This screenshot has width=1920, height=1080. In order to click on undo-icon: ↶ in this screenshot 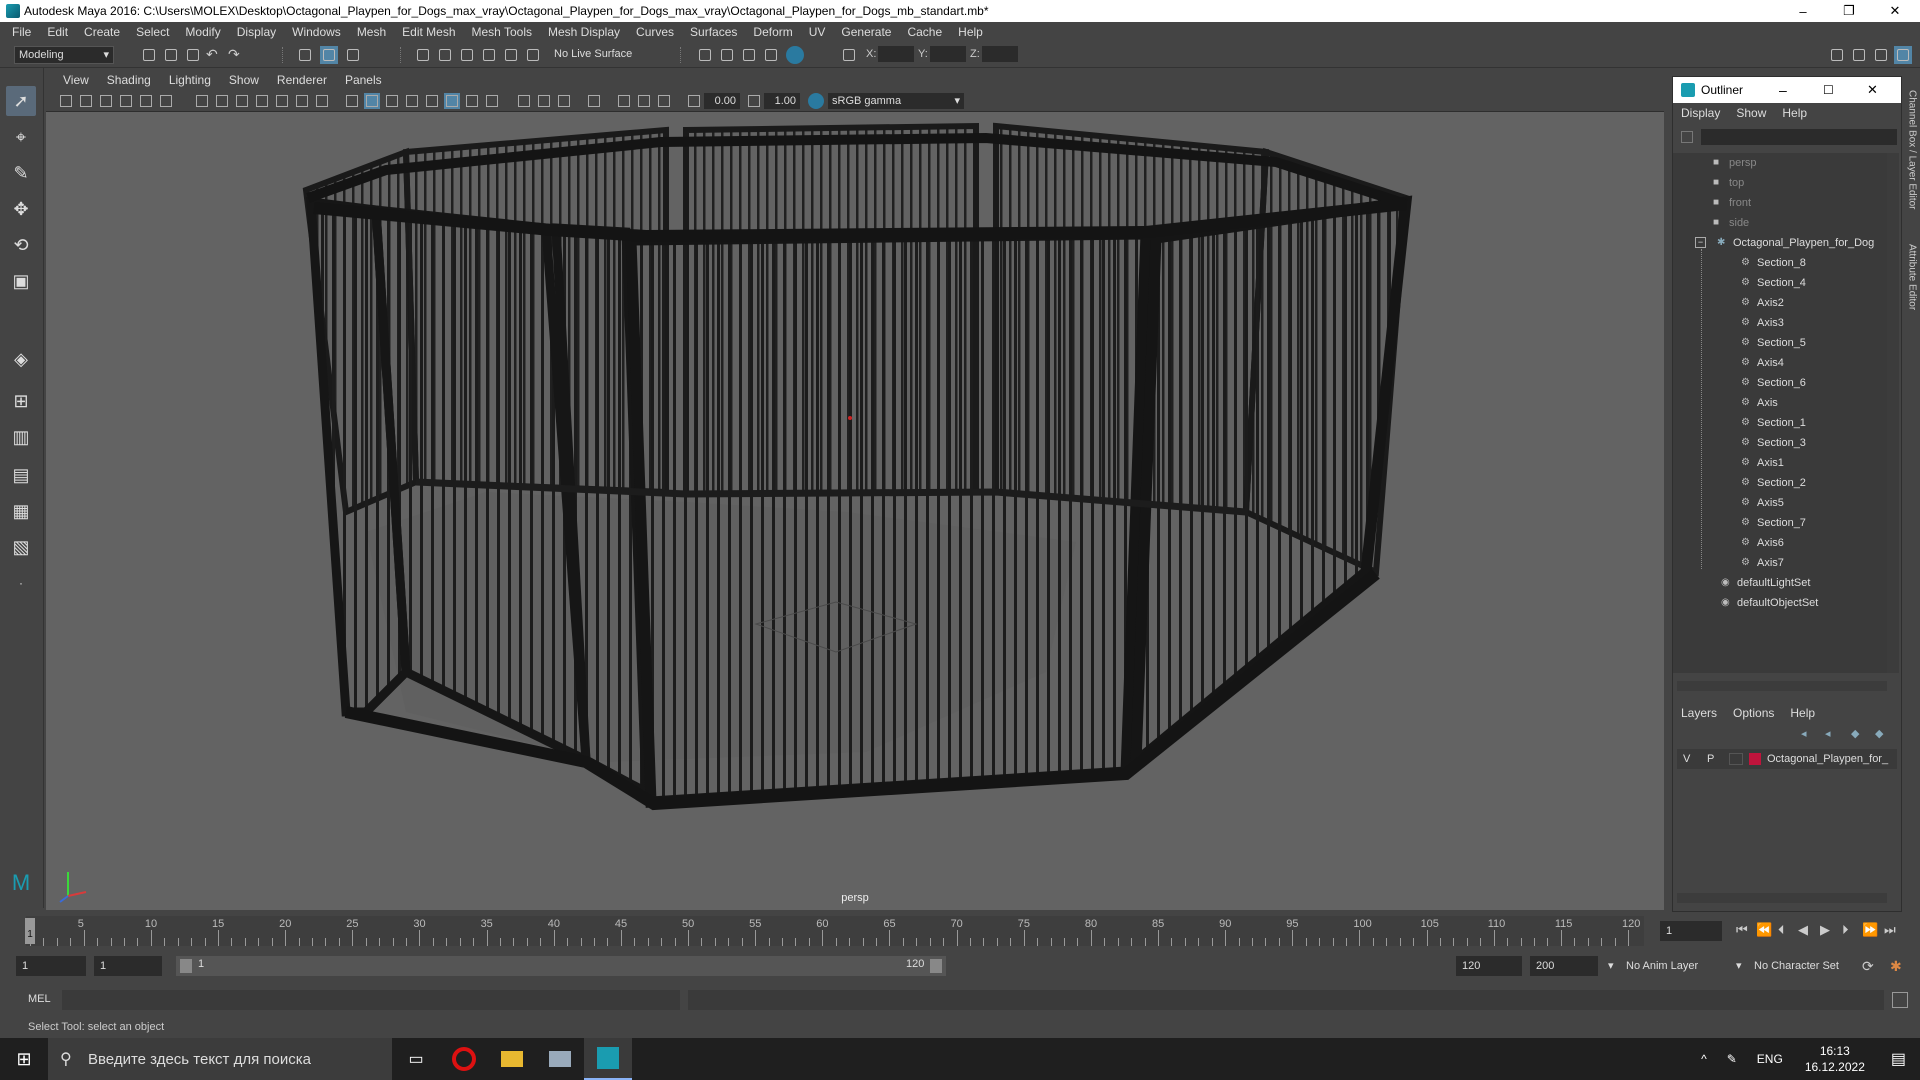, I will do `click(215, 55)`.